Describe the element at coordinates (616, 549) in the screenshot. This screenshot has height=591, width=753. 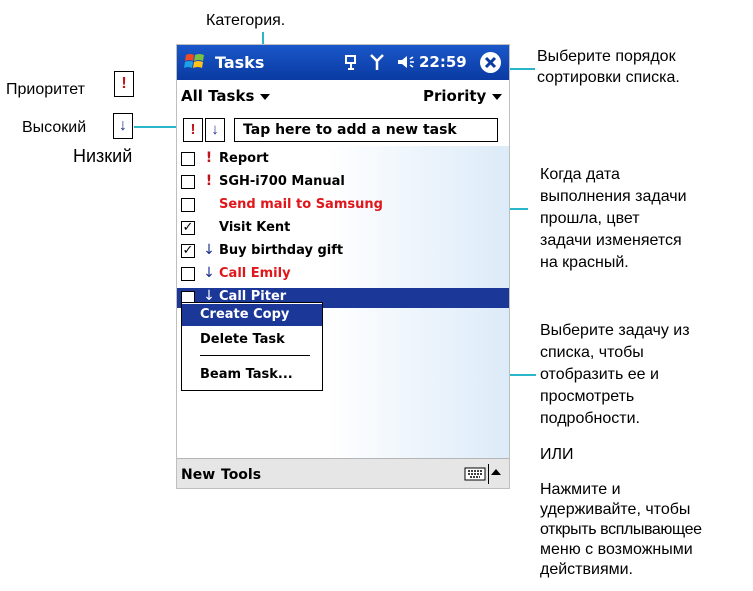
I see `annotation-hold-4: меню с возможными` at that location.